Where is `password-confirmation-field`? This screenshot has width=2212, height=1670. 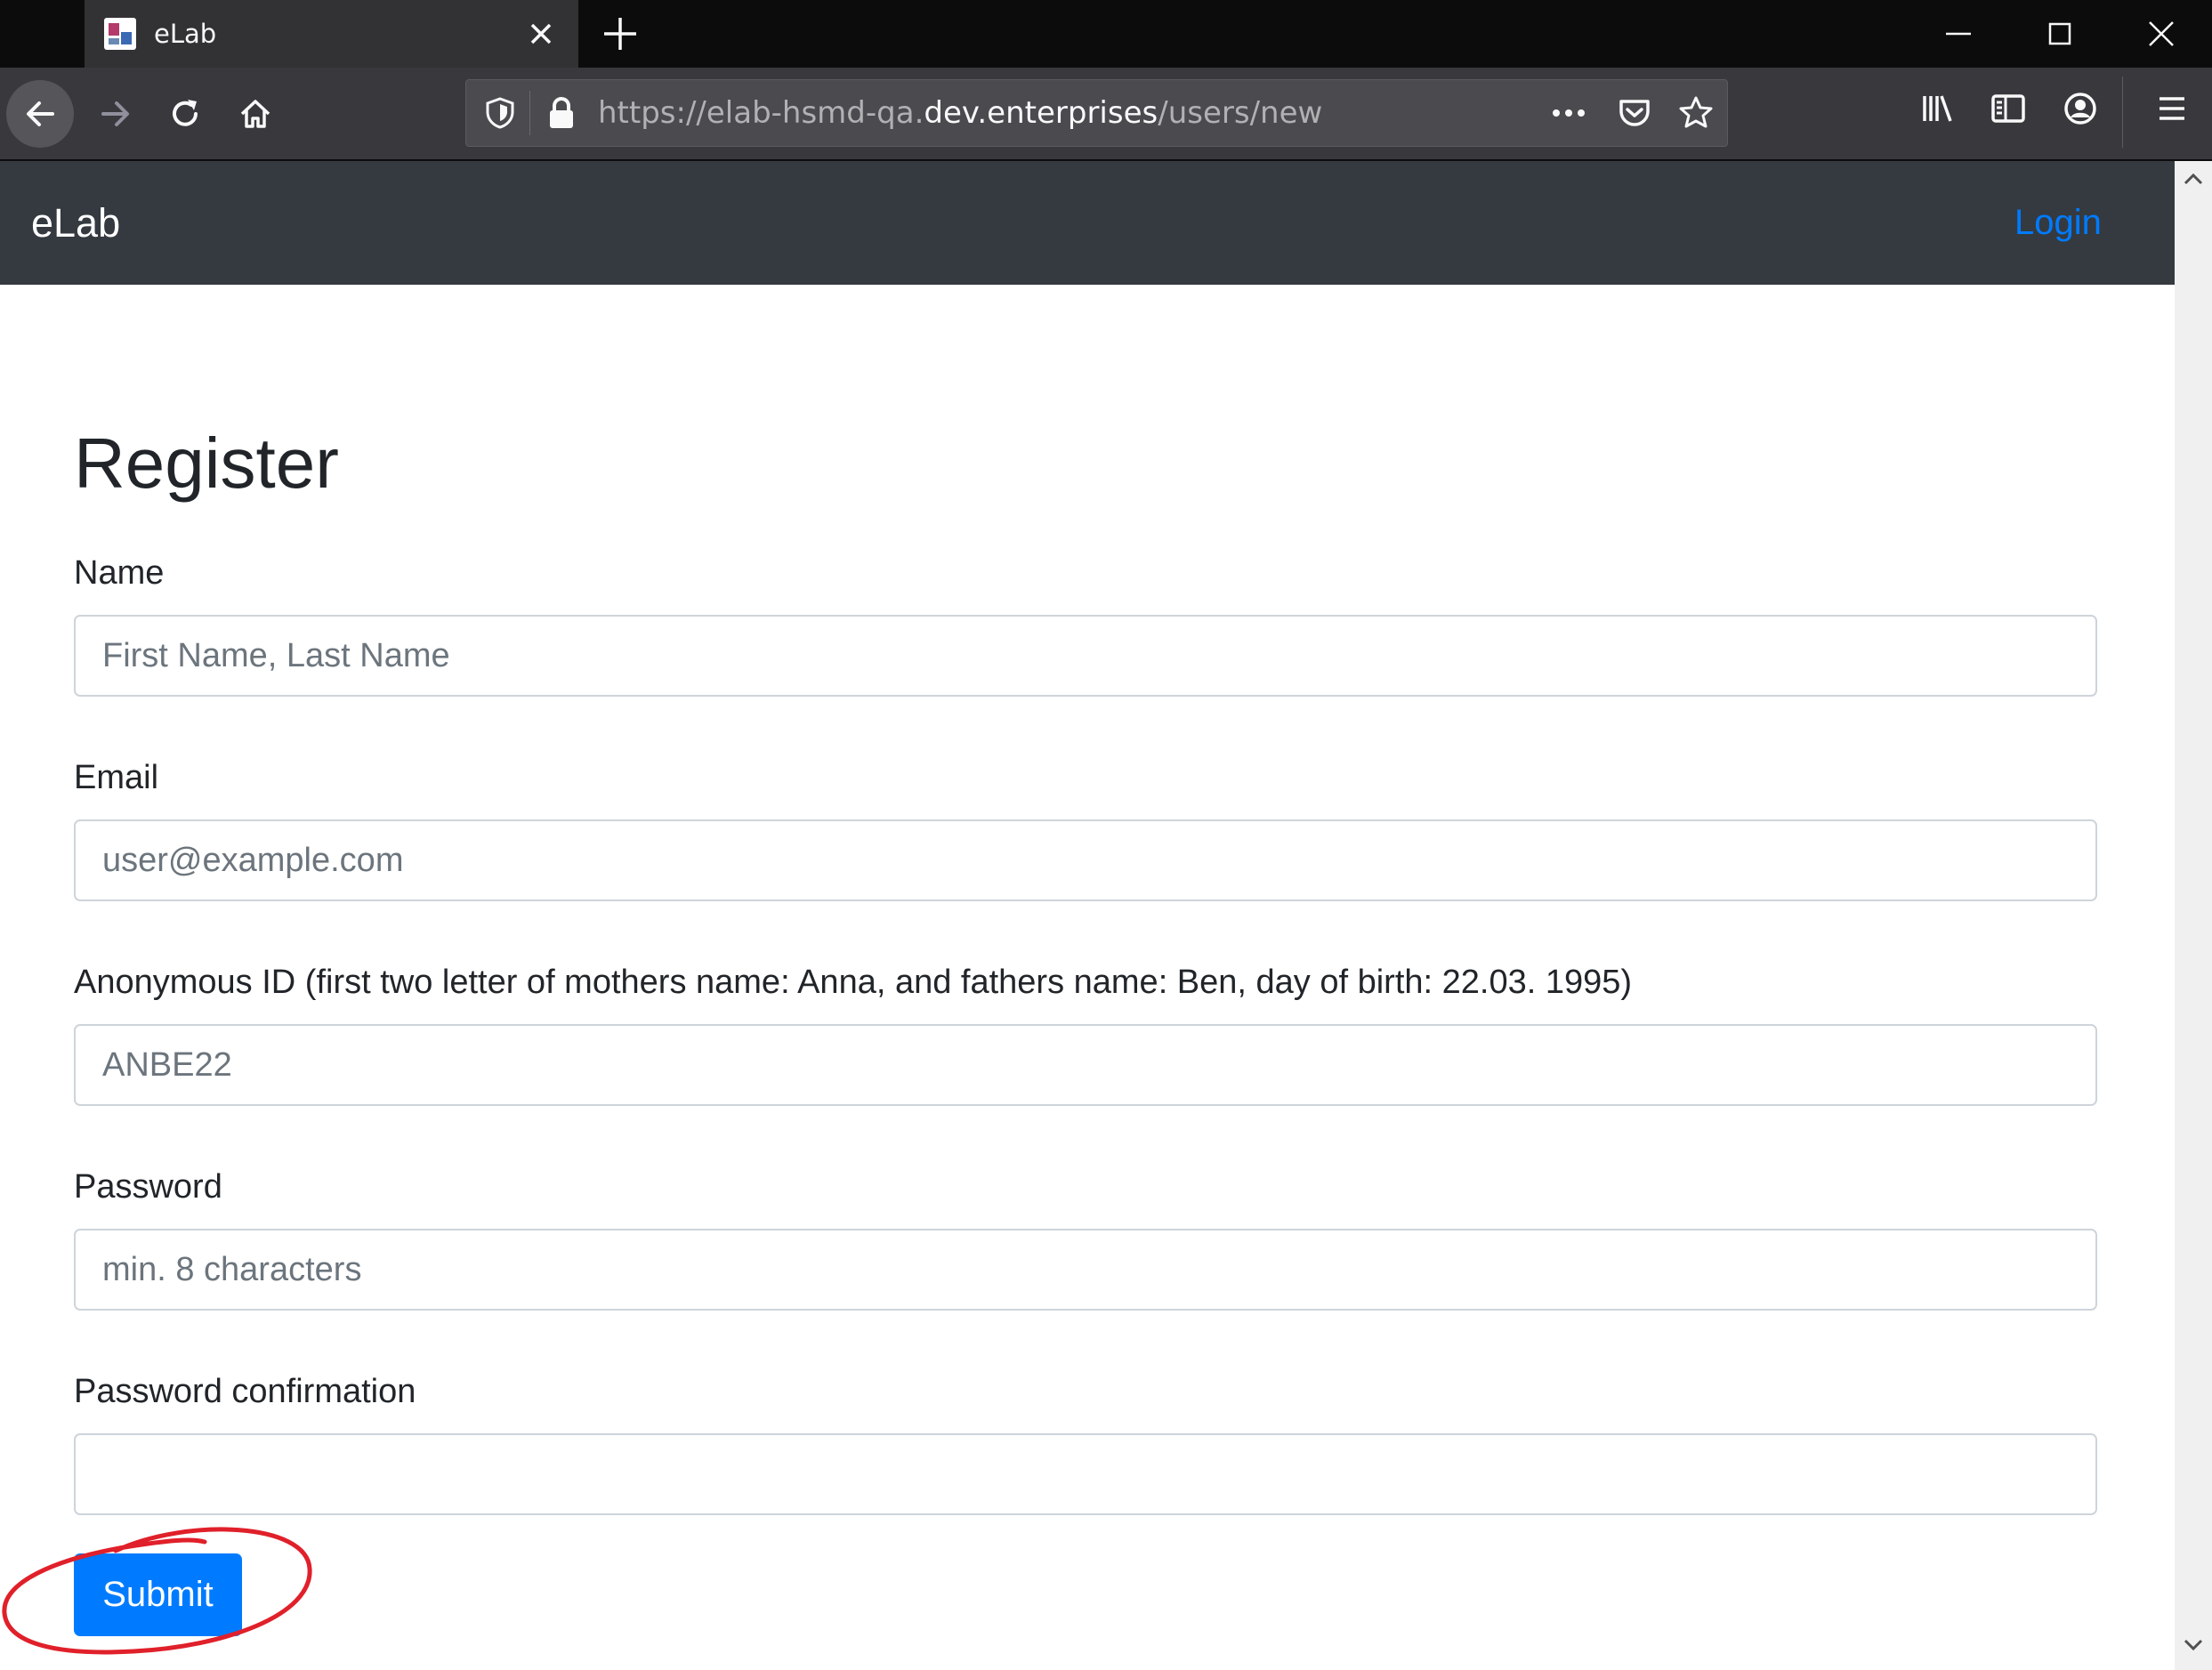 password-confirmation-field is located at coordinates (1086, 1474).